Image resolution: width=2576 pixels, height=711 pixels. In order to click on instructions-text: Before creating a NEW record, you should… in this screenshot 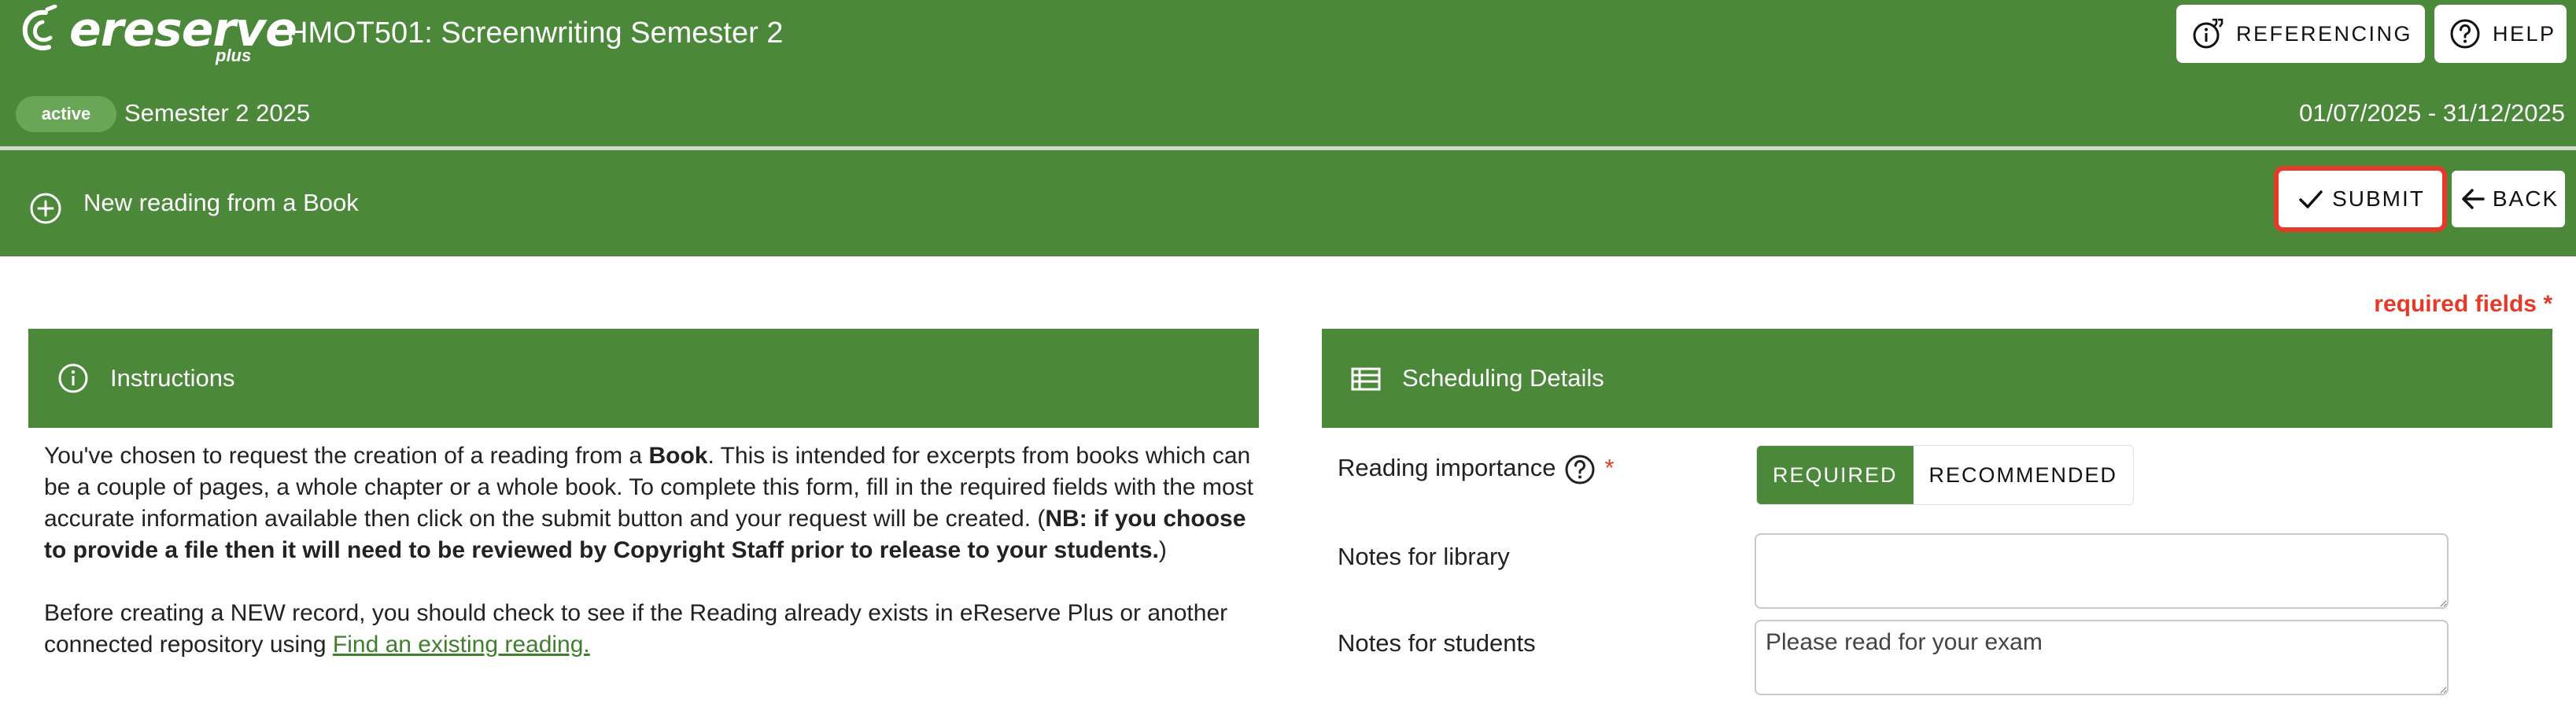, I will do `click(636, 629)`.